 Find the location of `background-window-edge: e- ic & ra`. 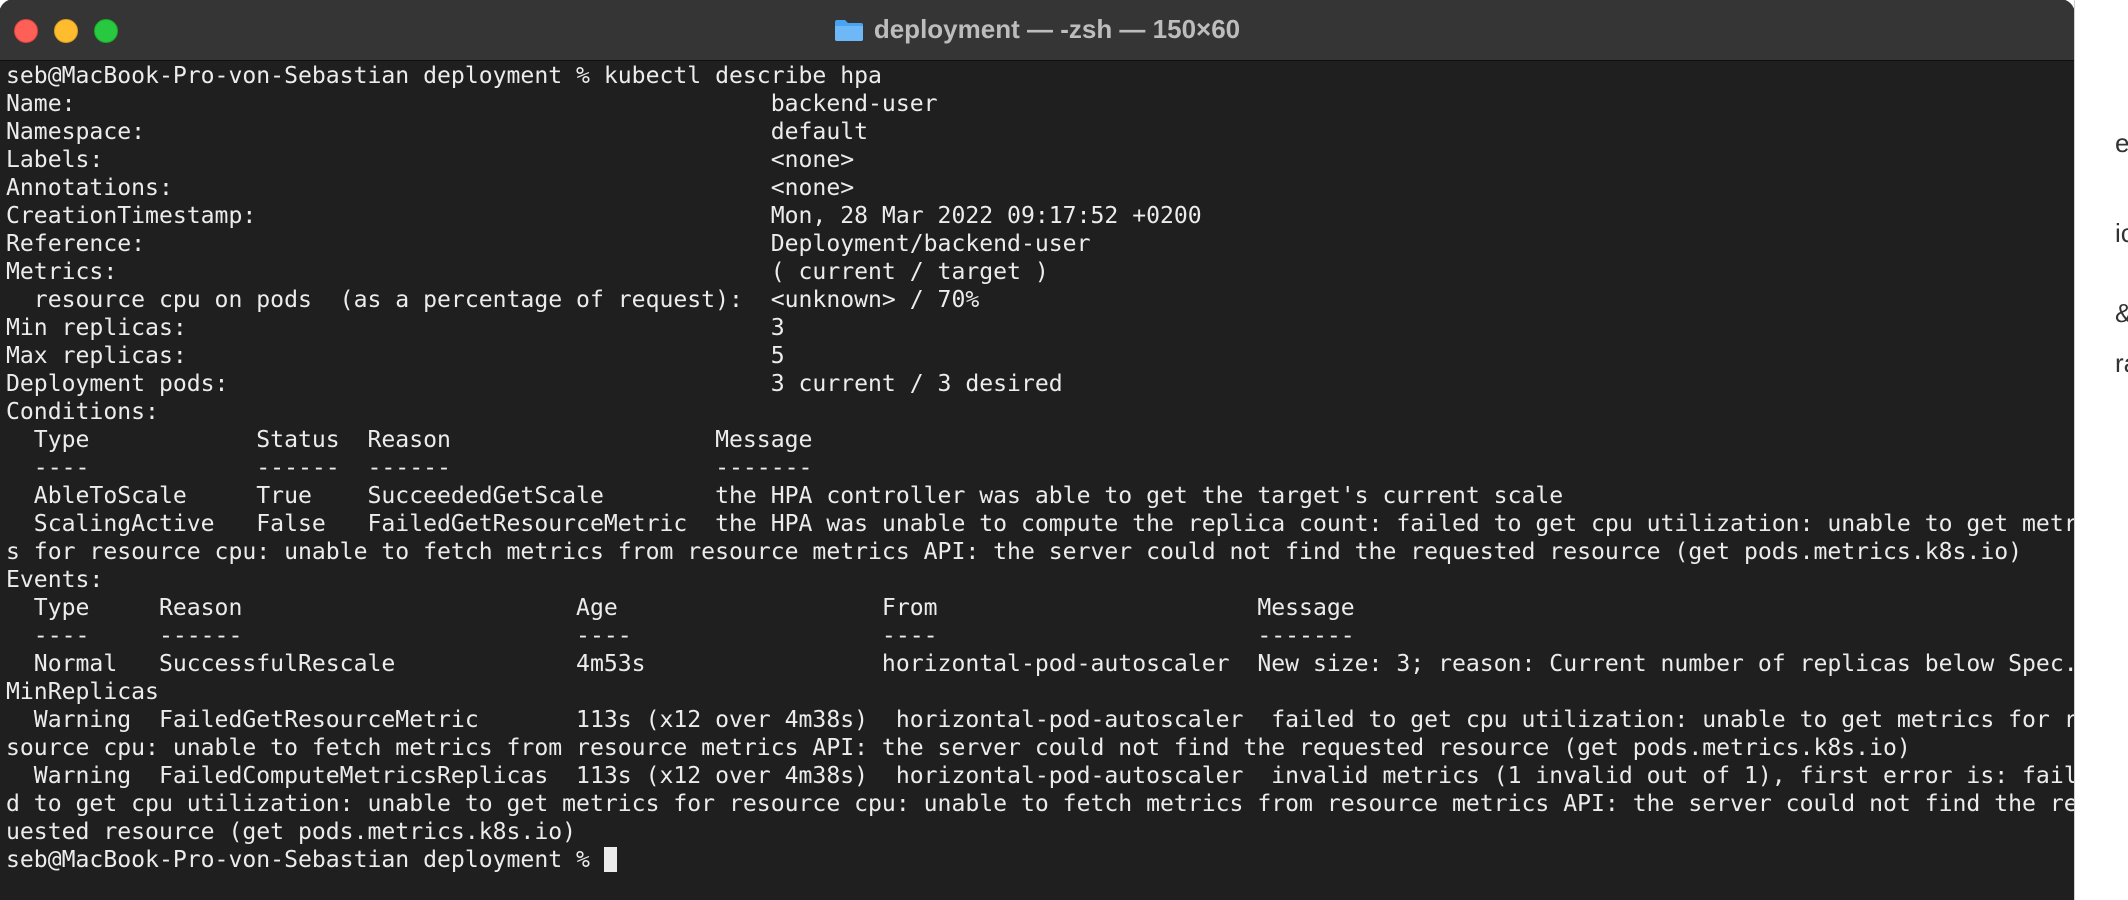

background-window-edge: e- ic & ra is located at coordinates (2101, 450).